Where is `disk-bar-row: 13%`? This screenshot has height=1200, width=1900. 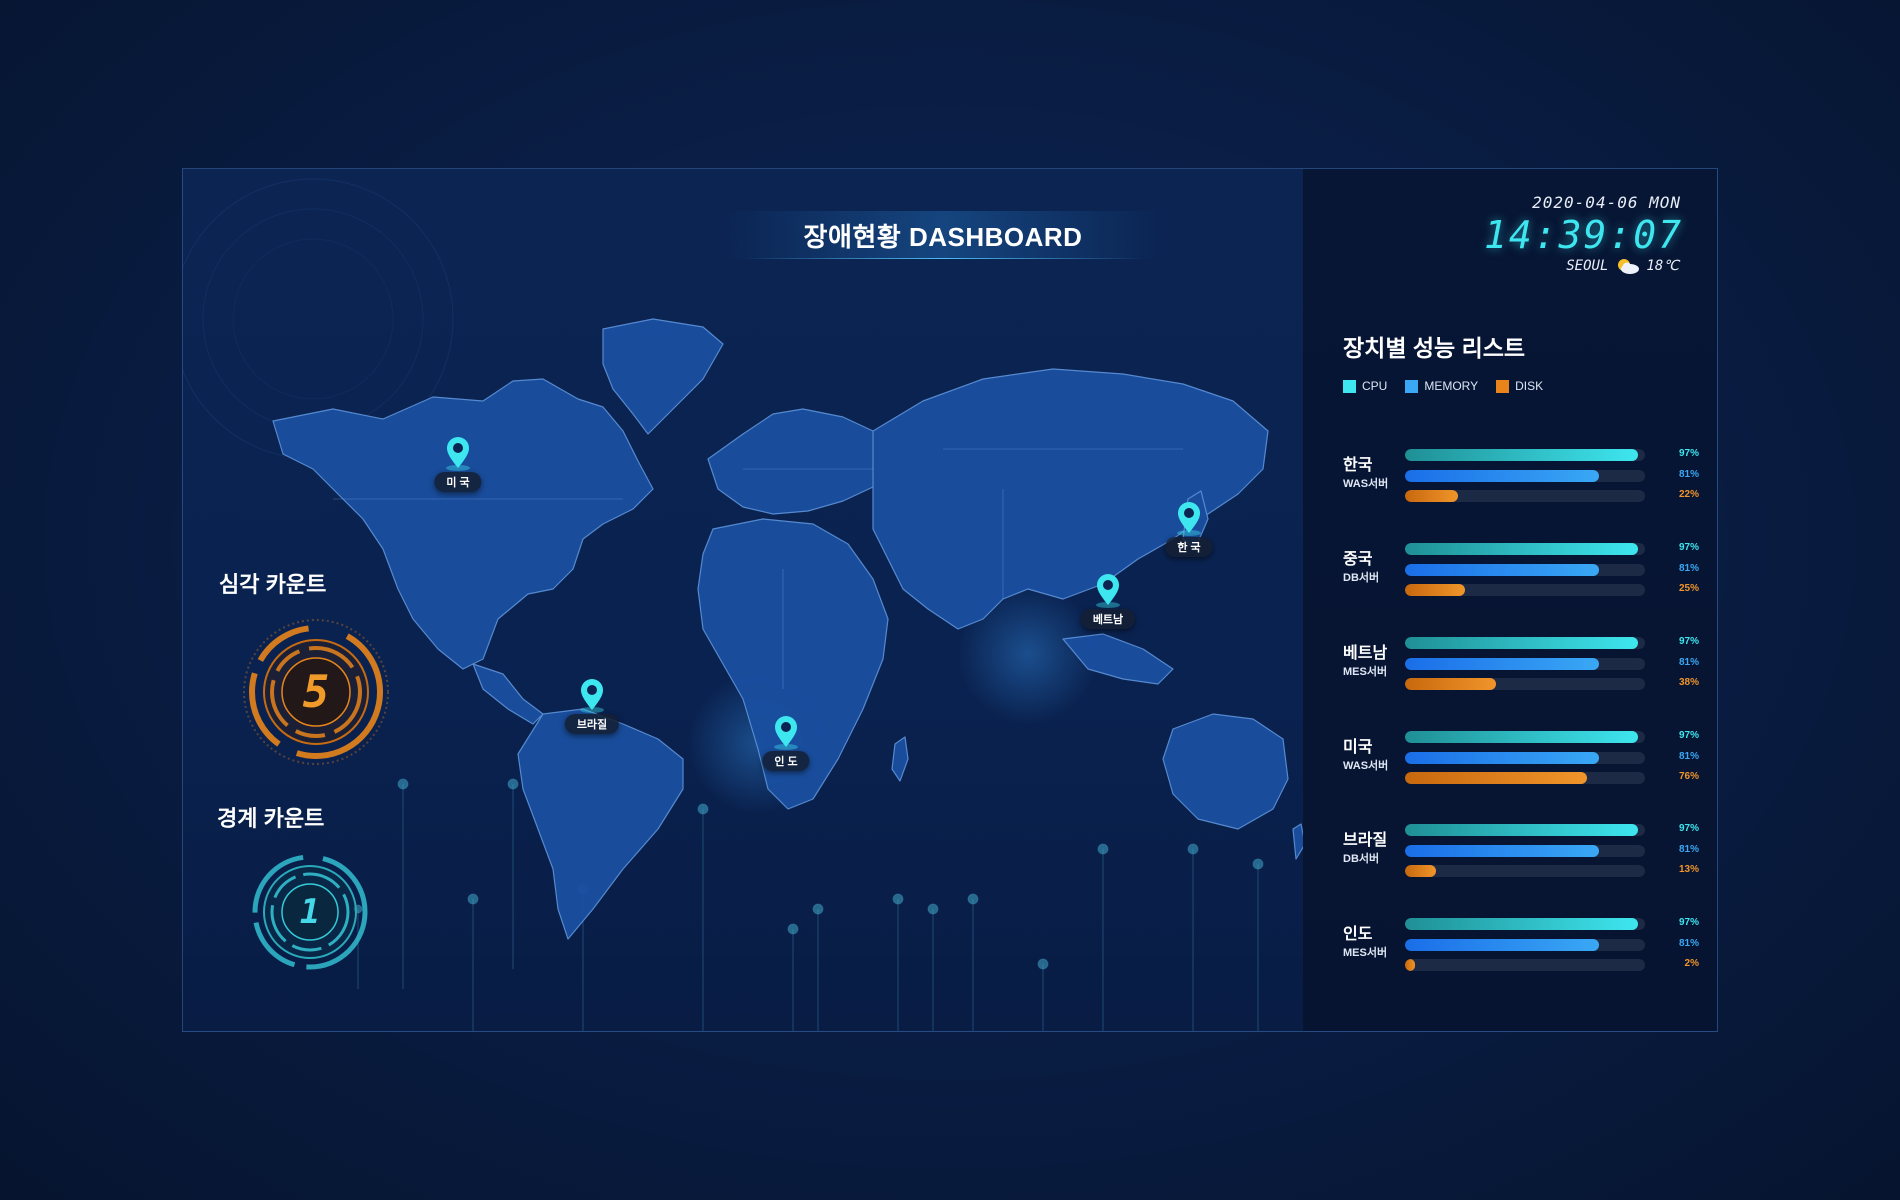
disk-bar-row: 13% is located at coordinates (1555, 871).